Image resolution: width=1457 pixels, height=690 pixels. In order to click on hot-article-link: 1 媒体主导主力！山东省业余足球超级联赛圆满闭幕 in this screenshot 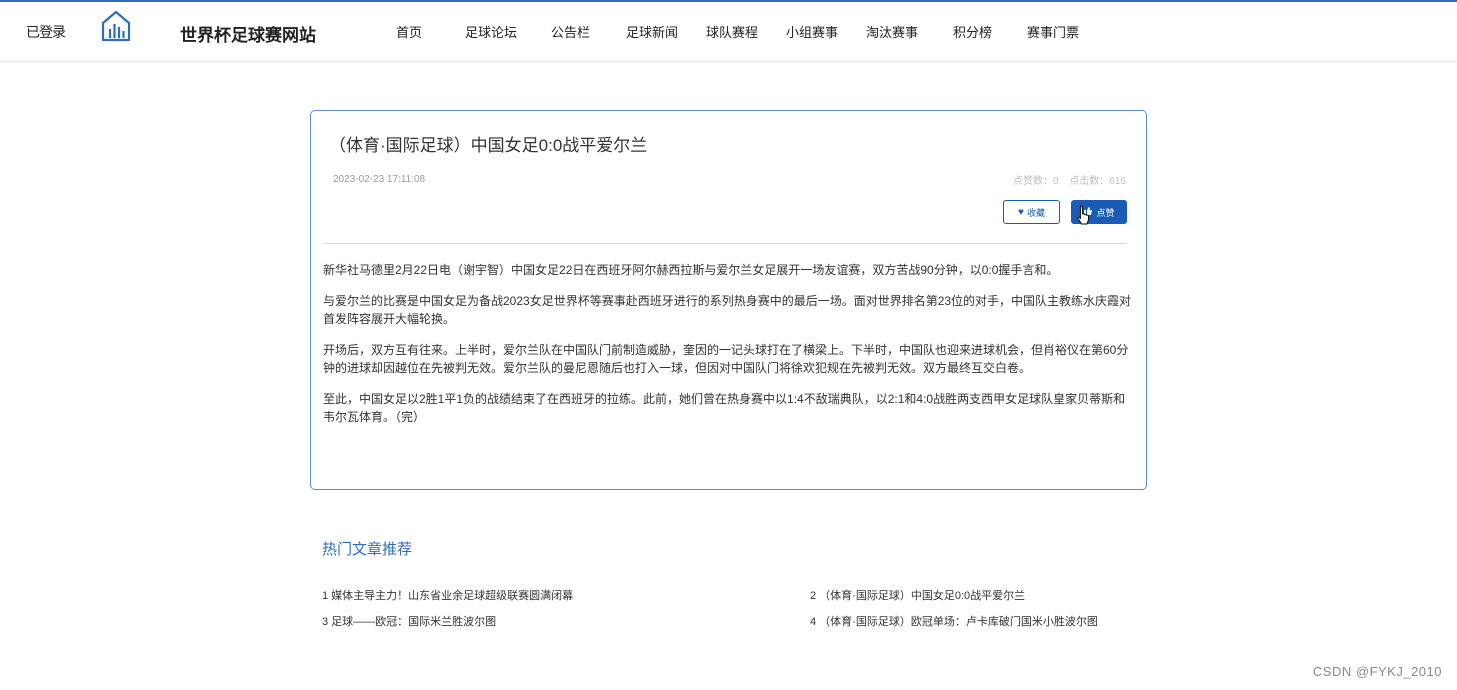, I will do `click(447, 595)`.